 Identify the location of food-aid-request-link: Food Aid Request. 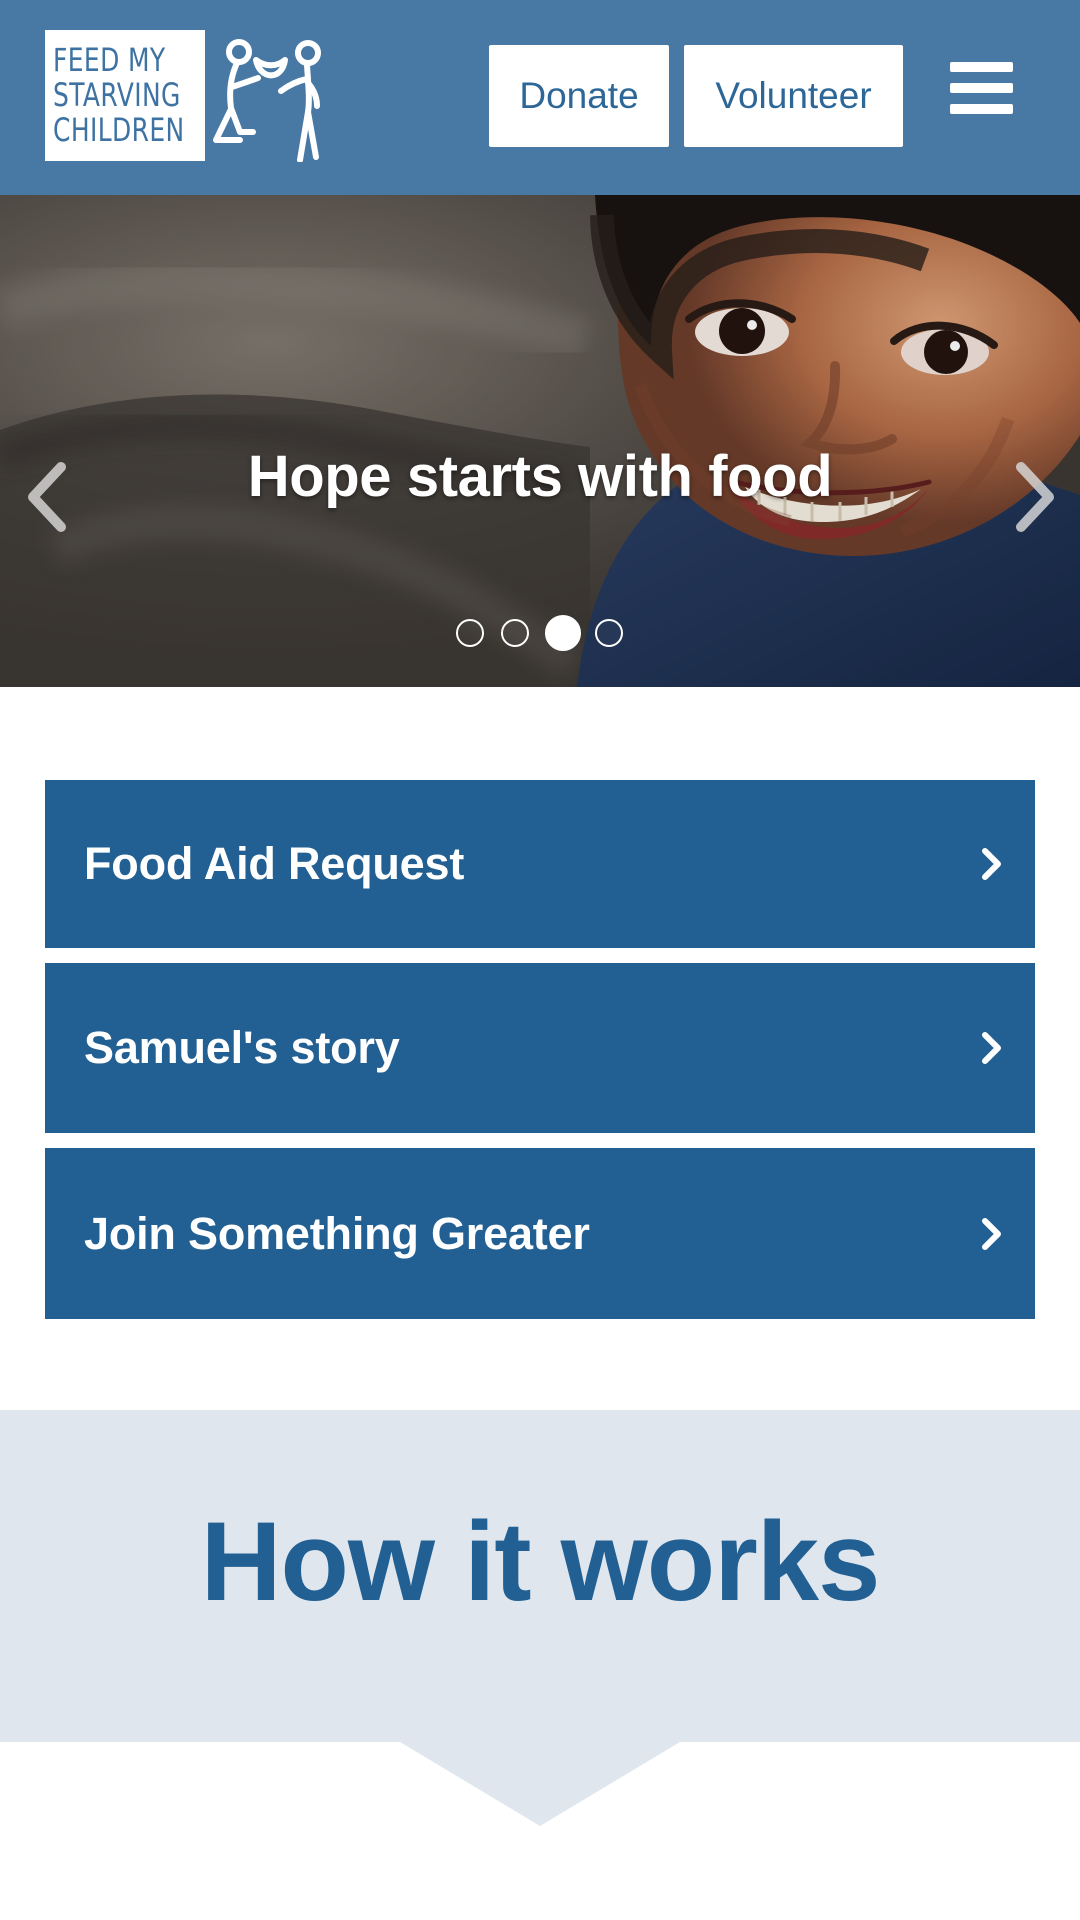
(540, 864).